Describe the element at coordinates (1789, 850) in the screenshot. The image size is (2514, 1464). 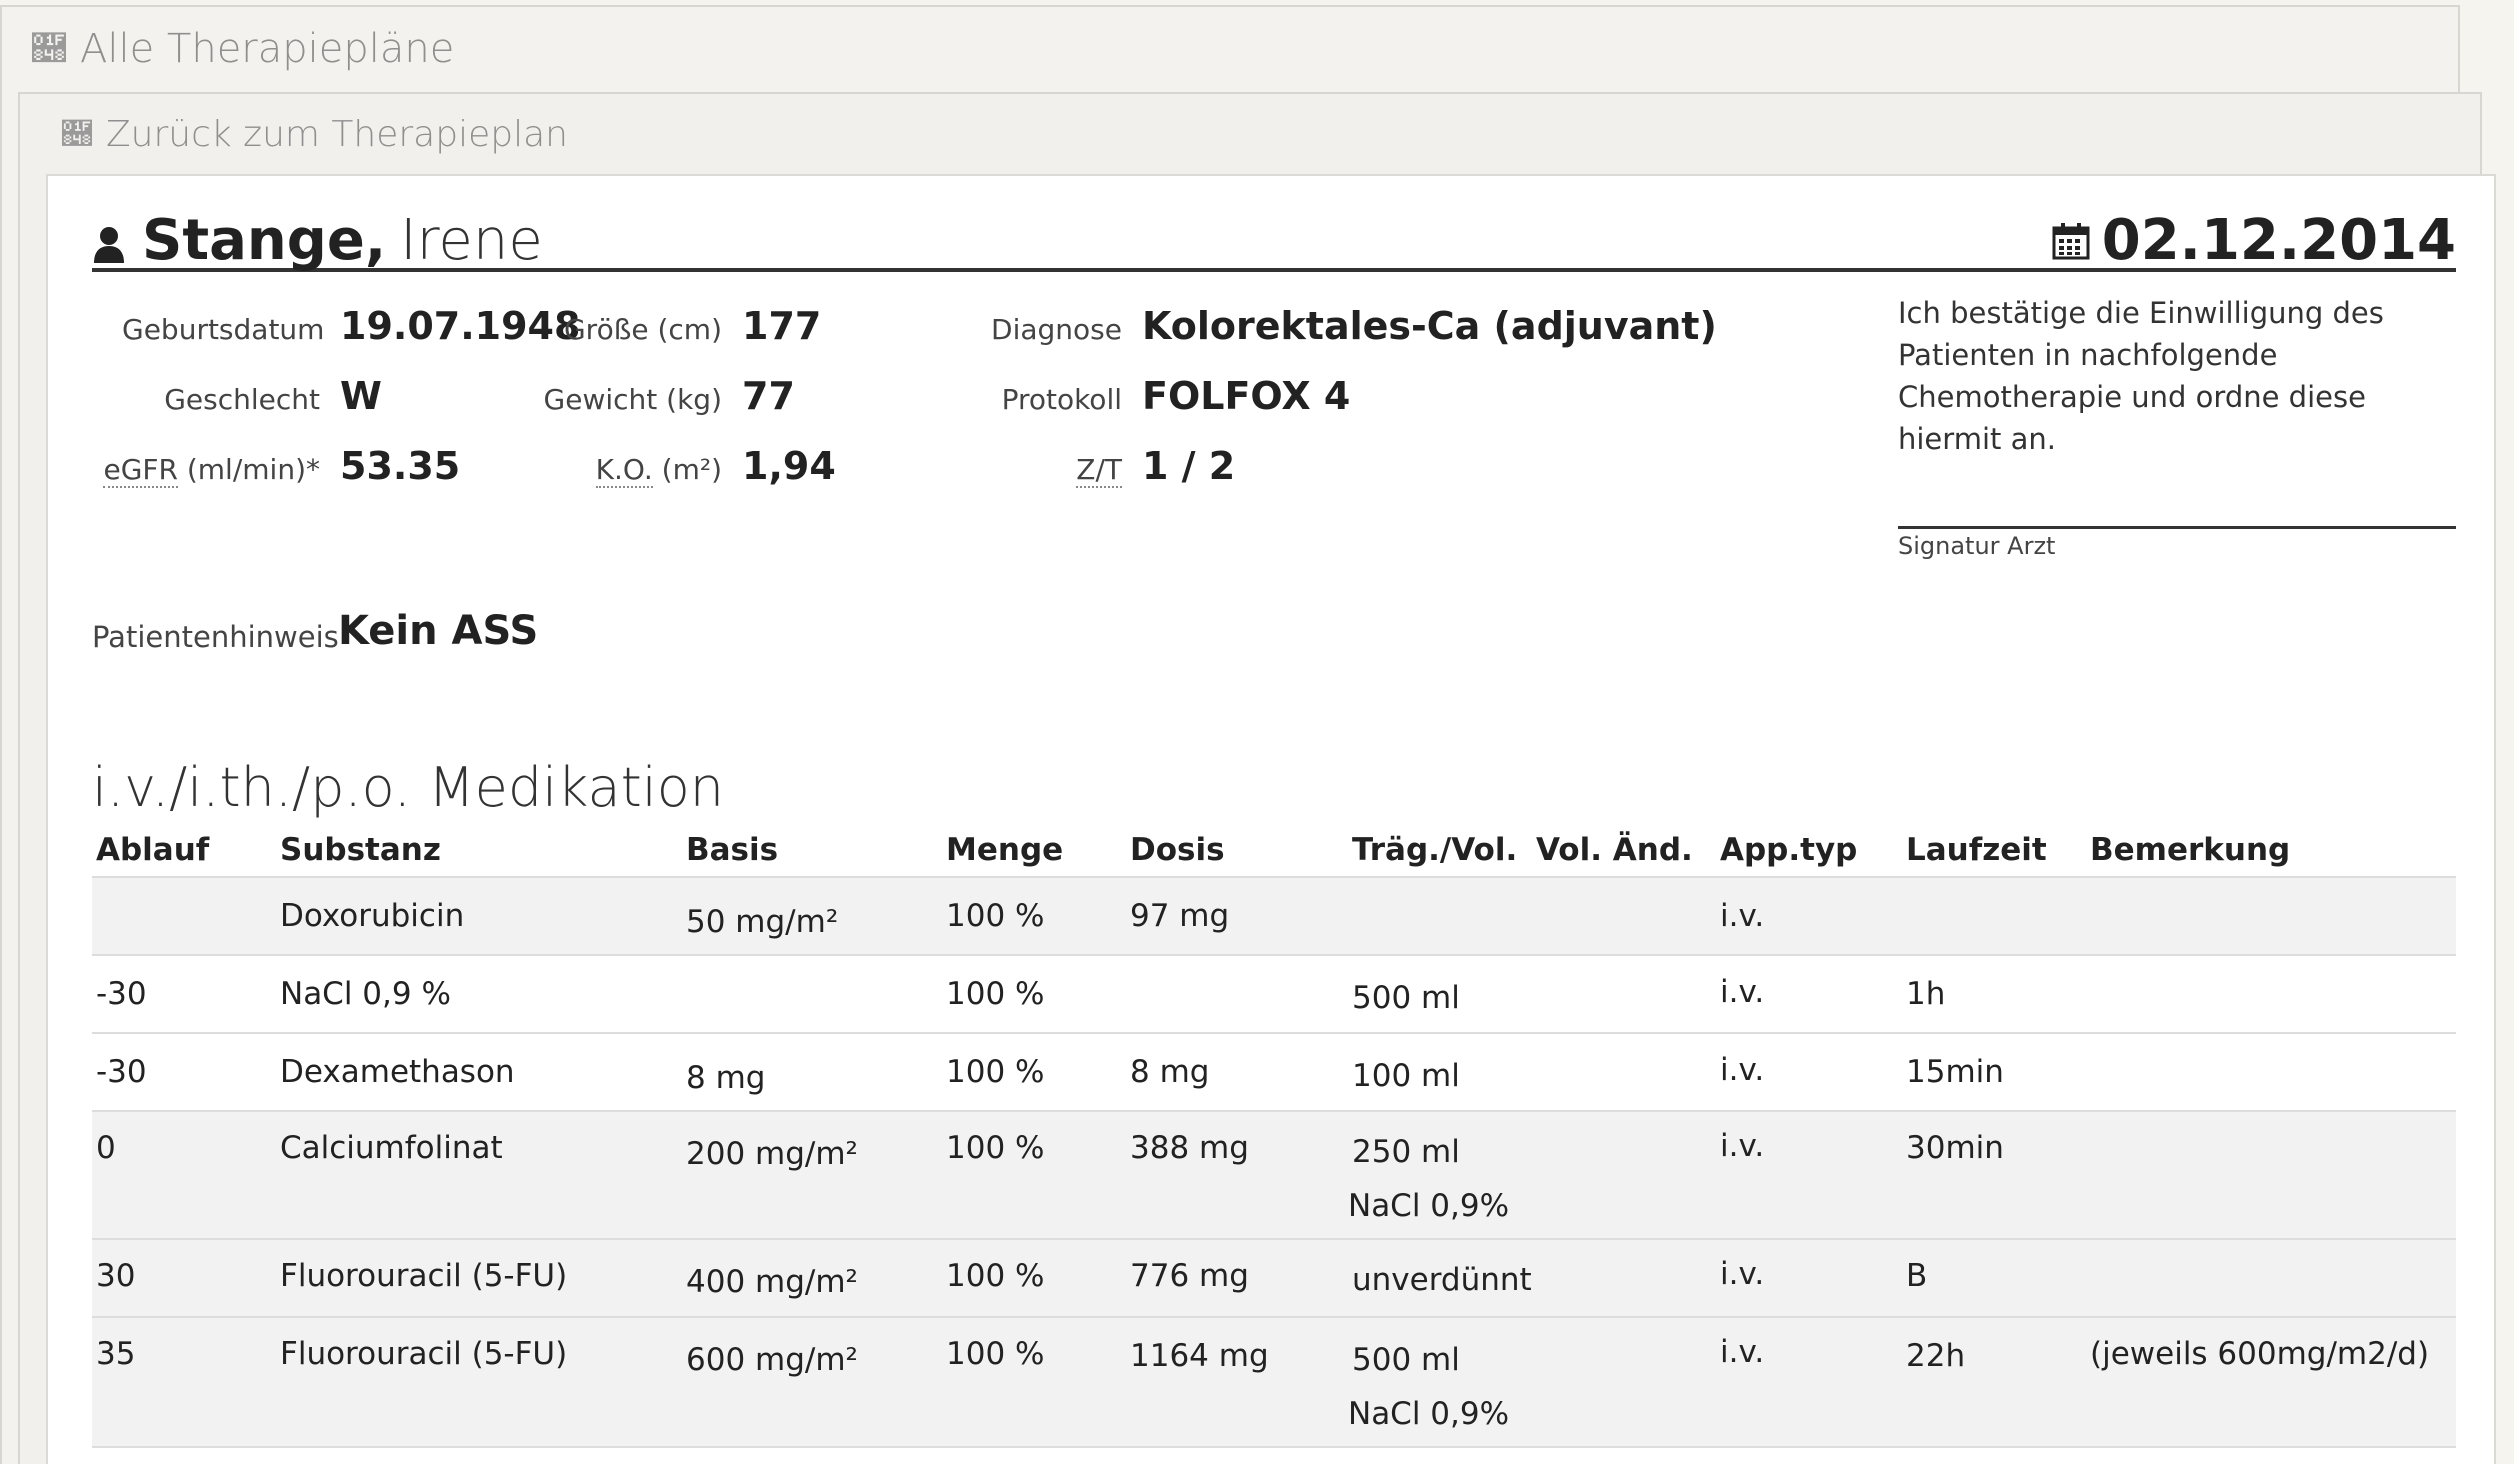
I see `col-apptyp-header: App.typ` at that location.